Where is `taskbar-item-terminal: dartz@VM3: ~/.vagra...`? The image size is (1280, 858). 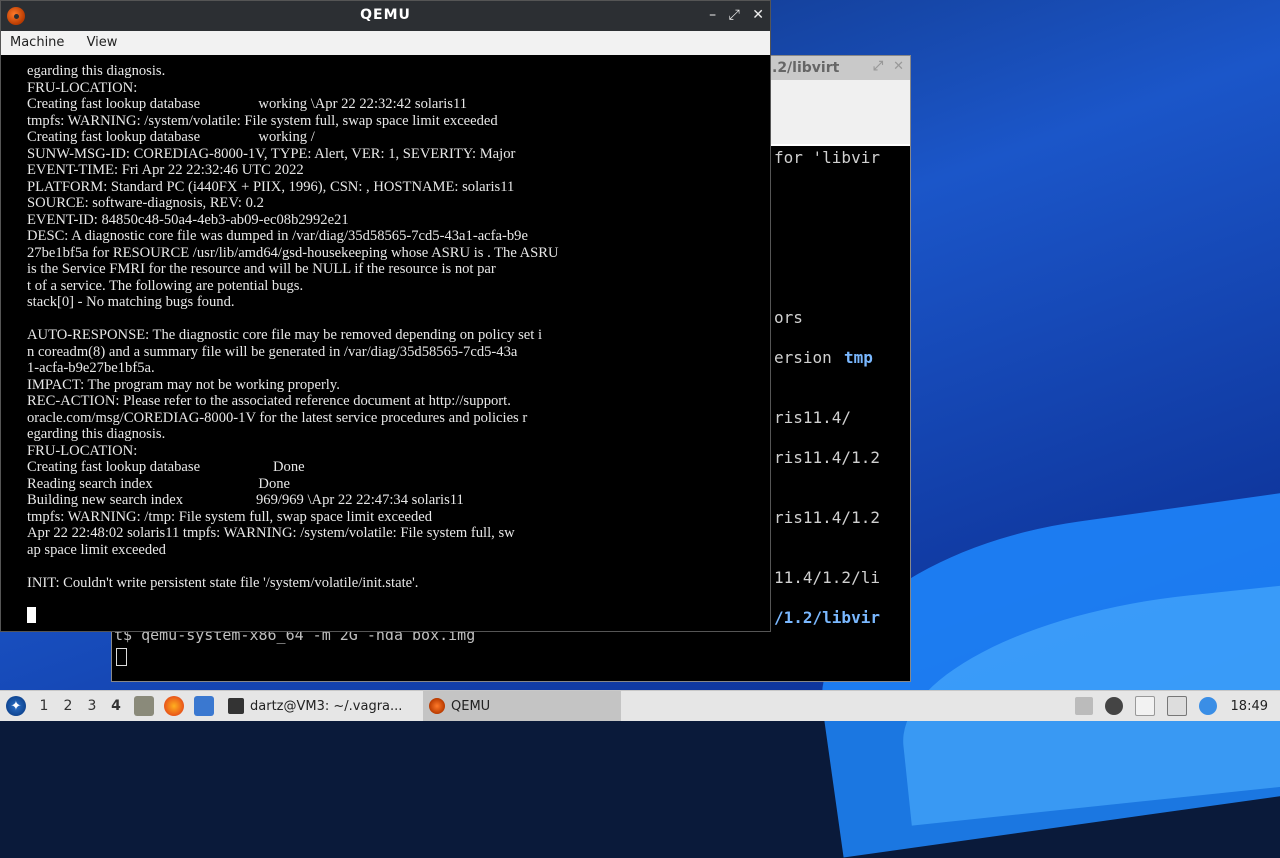 taskbar-item-terminal: dartz@VM3: ~/.vagra... is located at coordinates (323, 706).